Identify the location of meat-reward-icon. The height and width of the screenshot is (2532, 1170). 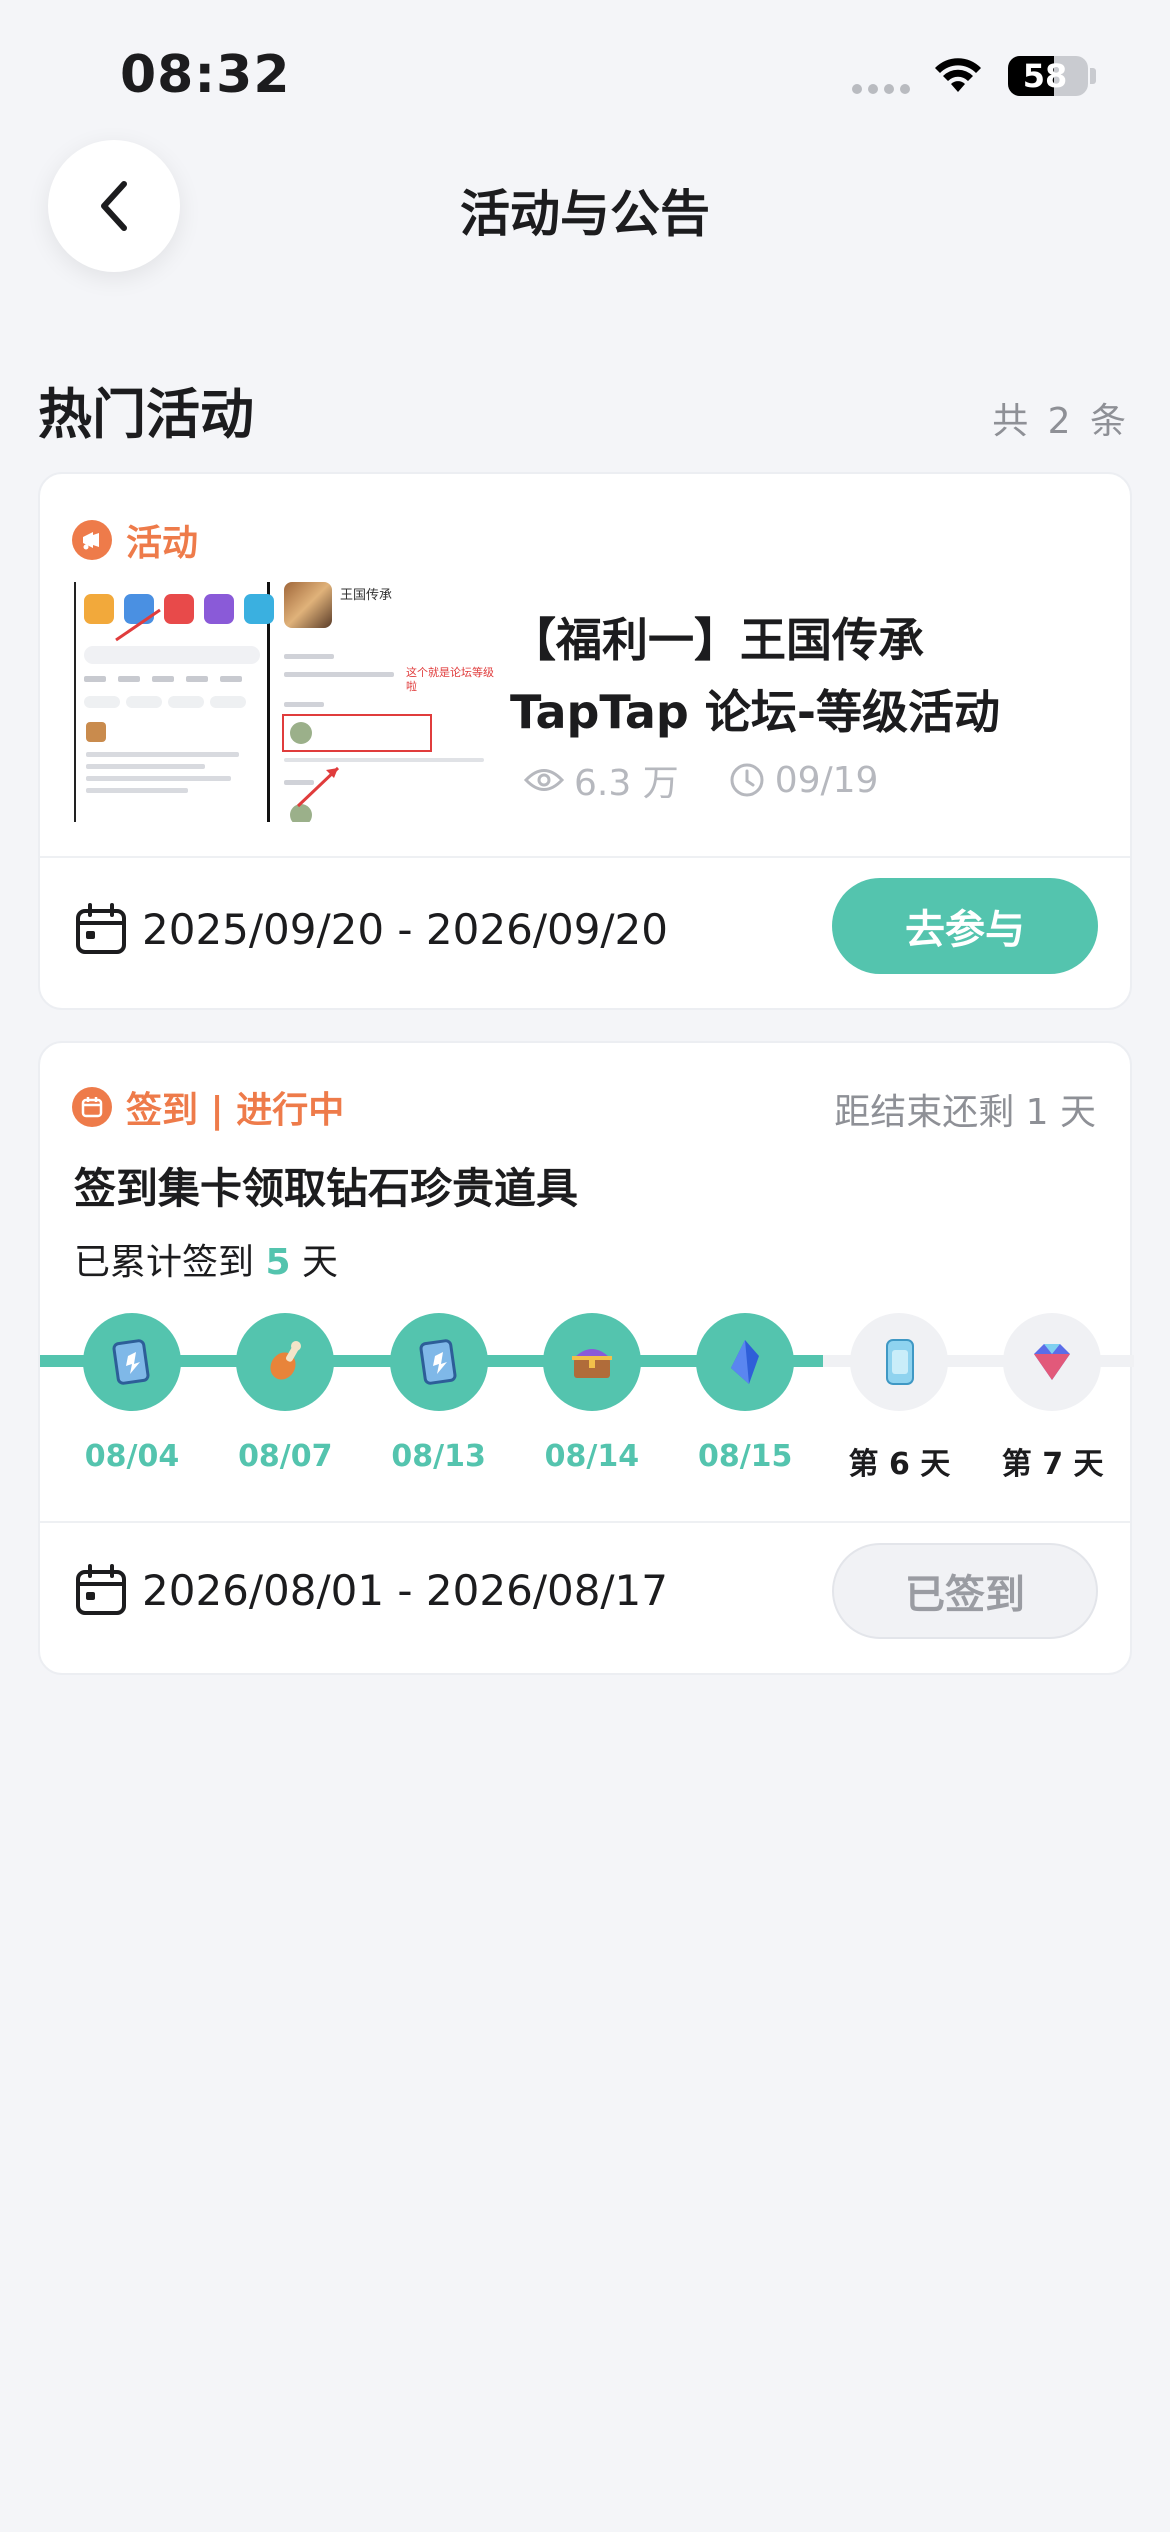
(285, 1362).